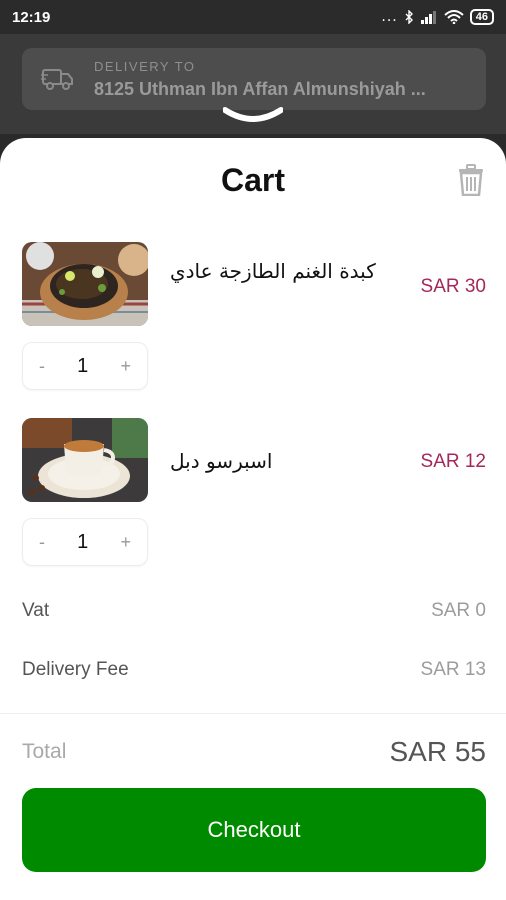  What do you see at coordinates (44, 751) in the screenshot?
I see `total-label: Total` at bounding box center [44, 751].